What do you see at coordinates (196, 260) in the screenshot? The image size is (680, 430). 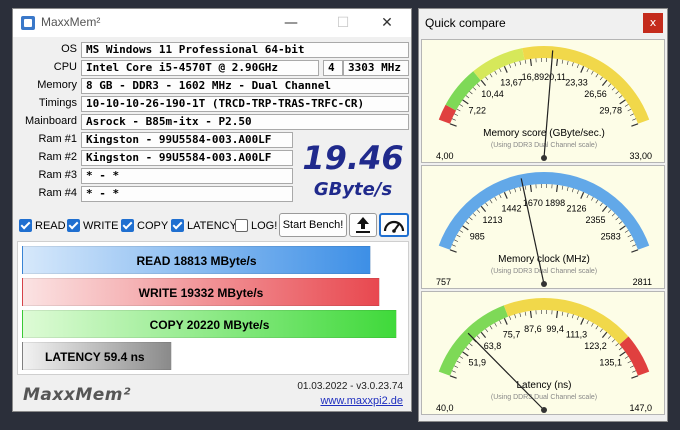 I see `read-result-bar: READ 18813 MByte/s` at bounding box center [196, 260].